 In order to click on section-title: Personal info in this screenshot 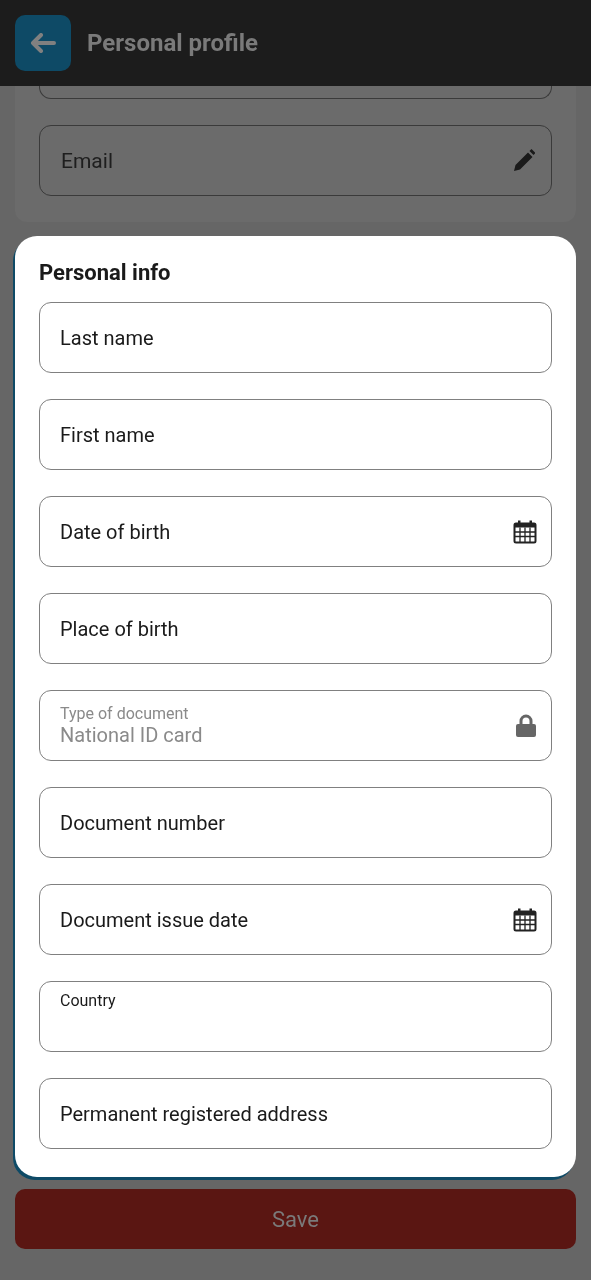, I will do `click(105, 272)`.